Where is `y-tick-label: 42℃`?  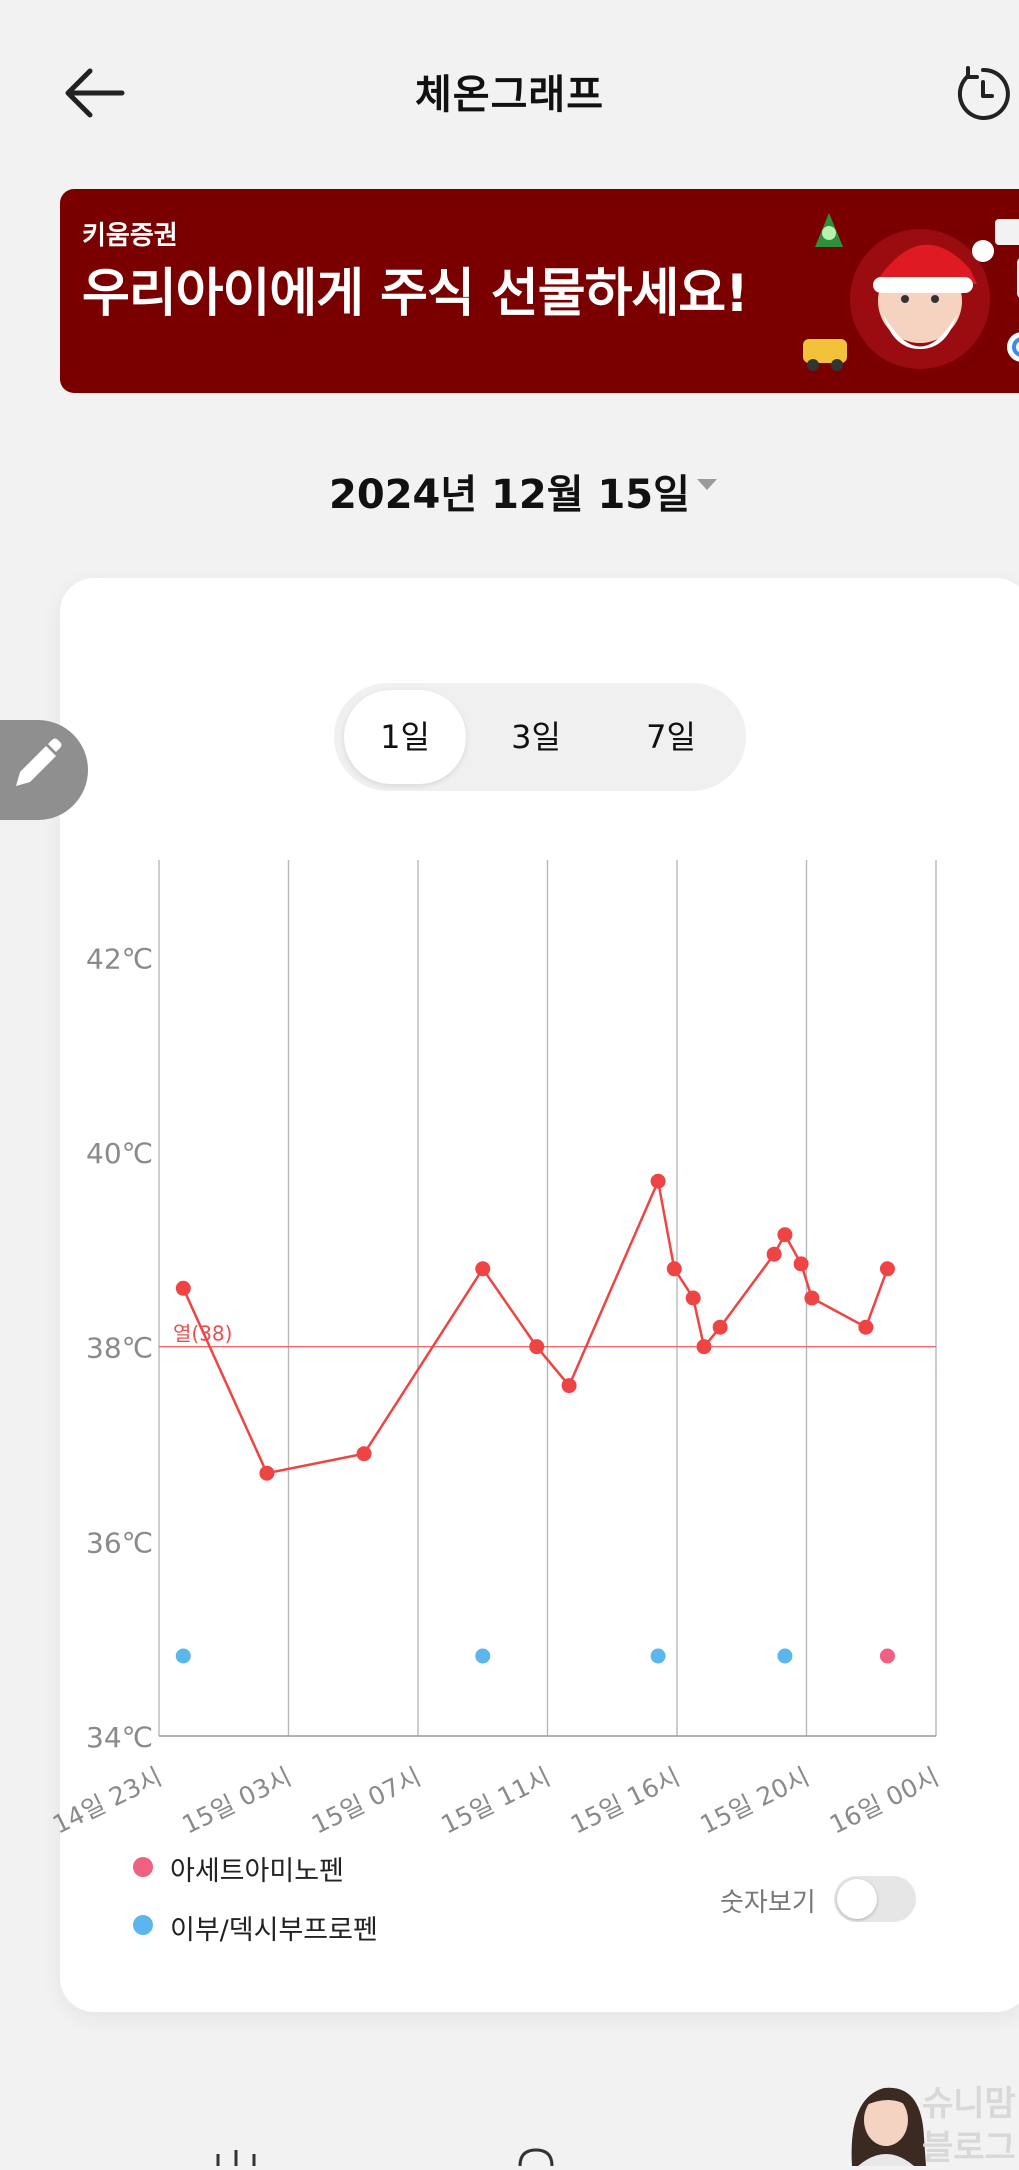
y-tick-label: 42℃ is located at coordinates (119, 958).